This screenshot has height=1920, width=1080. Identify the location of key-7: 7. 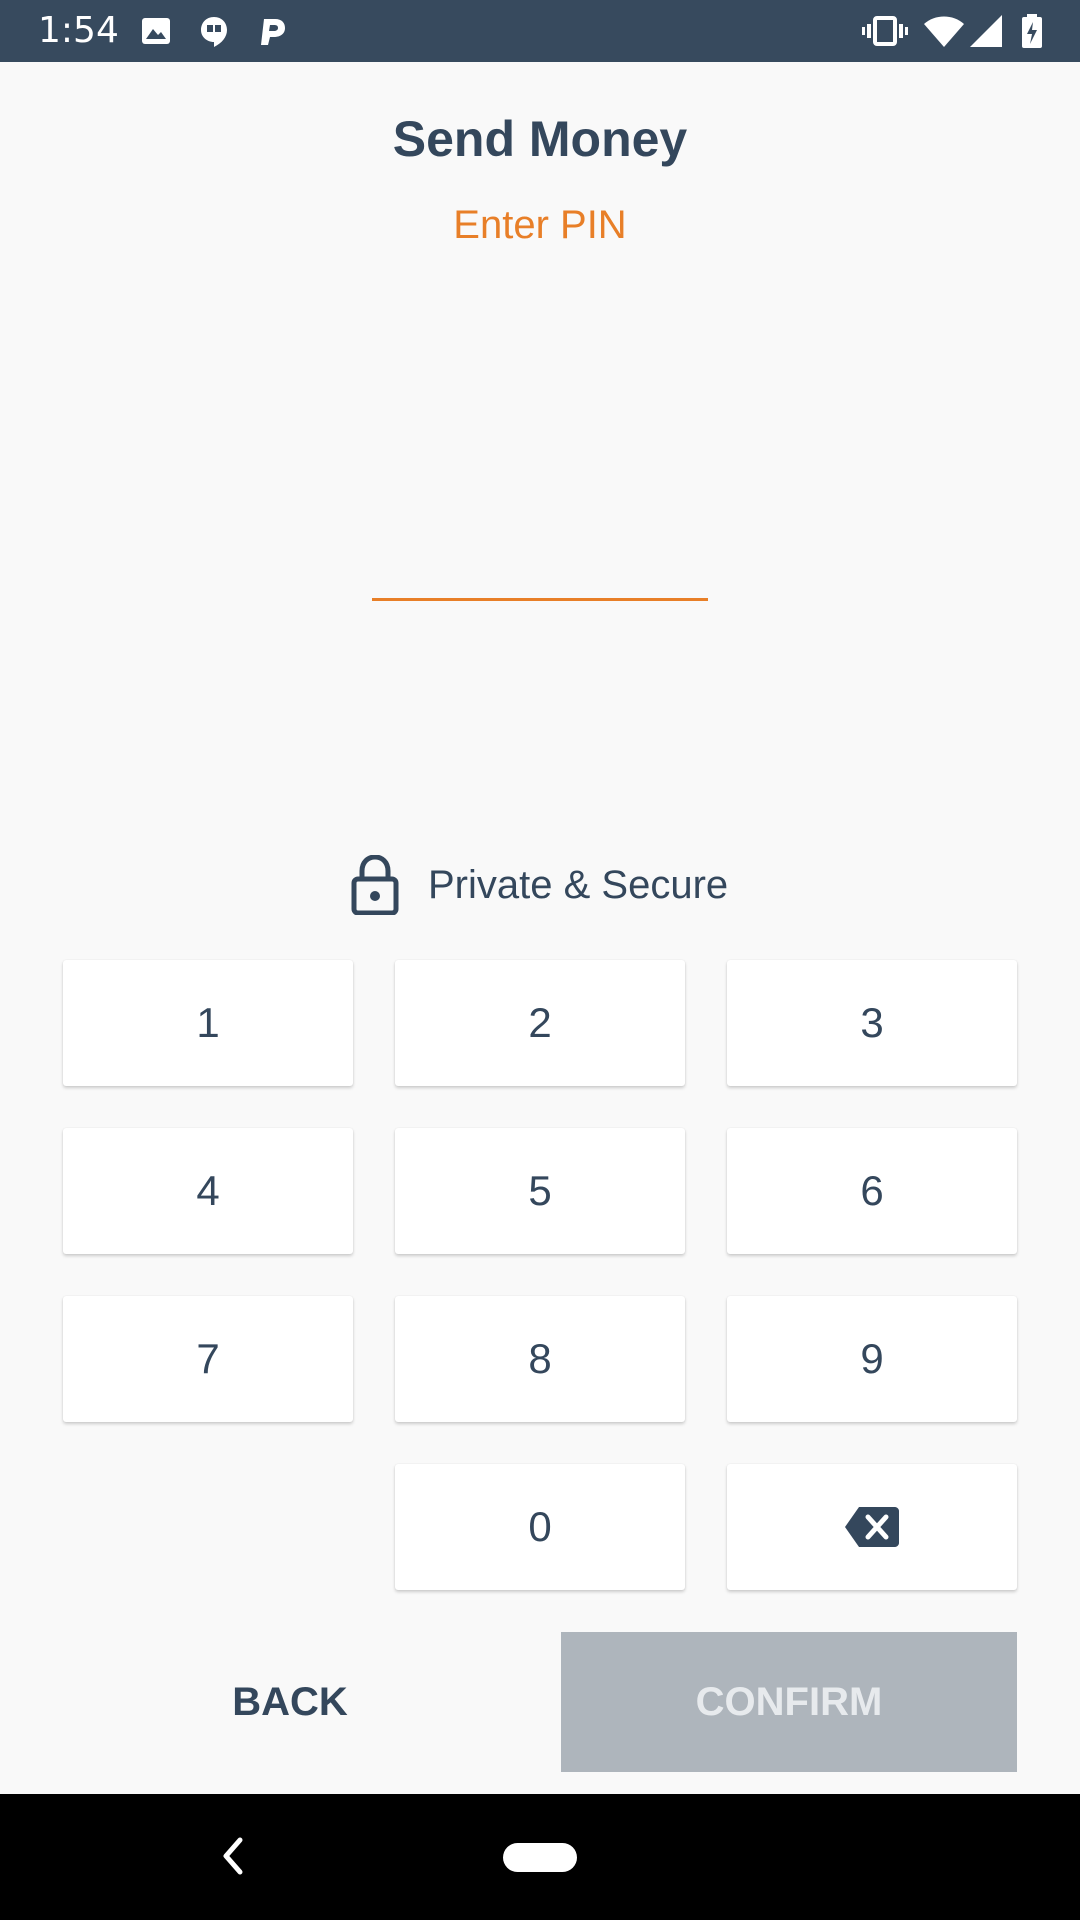
(208, 1359).